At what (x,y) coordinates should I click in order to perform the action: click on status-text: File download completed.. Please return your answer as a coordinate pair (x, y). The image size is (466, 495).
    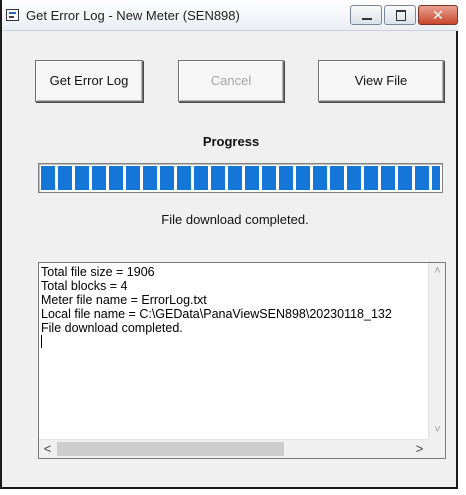
    Looking at the image, I should click on (235, 219).